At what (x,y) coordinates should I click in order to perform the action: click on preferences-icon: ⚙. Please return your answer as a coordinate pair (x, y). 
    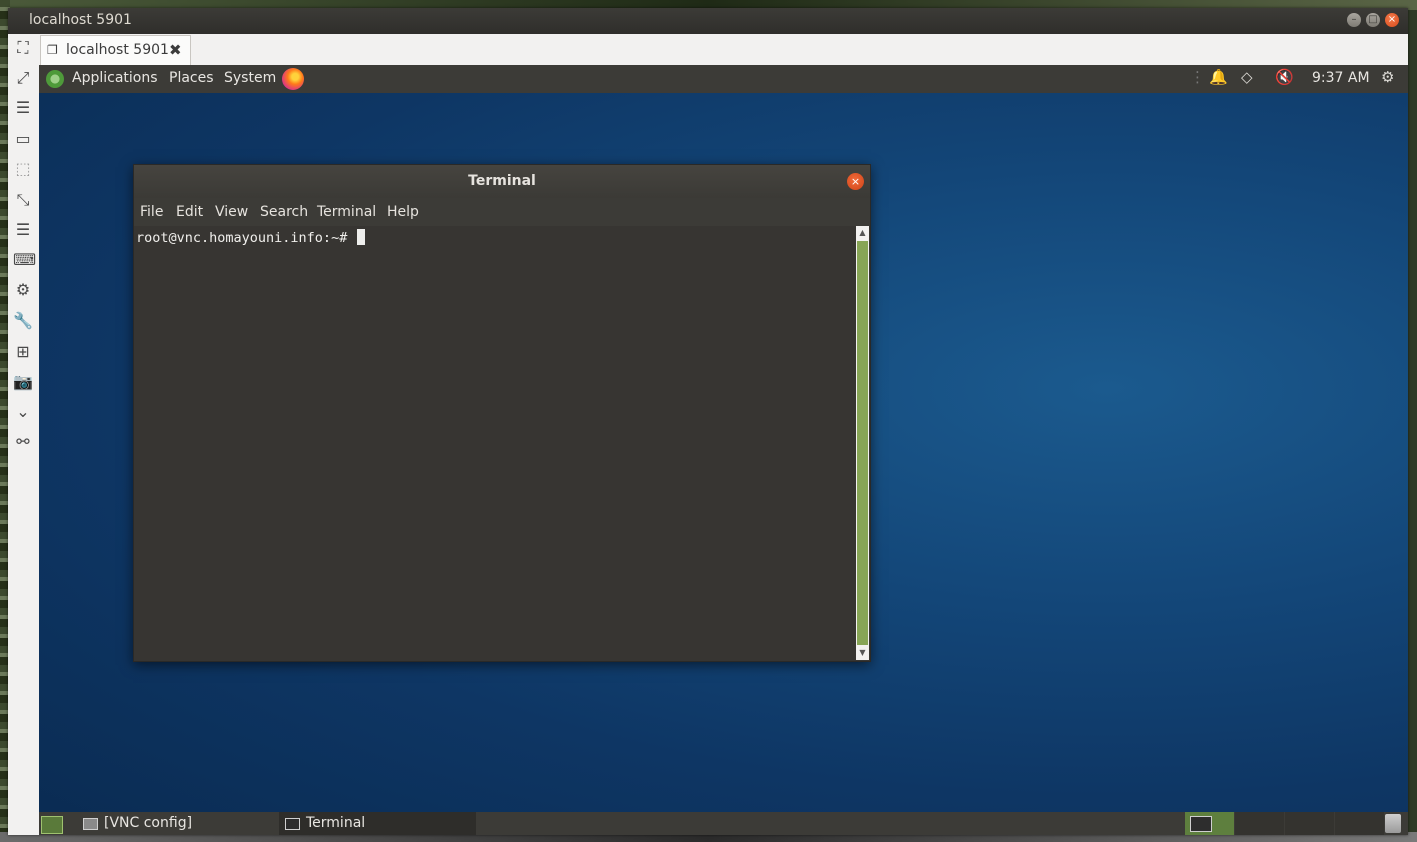
    Looking at the image, I should click on (23, 290).